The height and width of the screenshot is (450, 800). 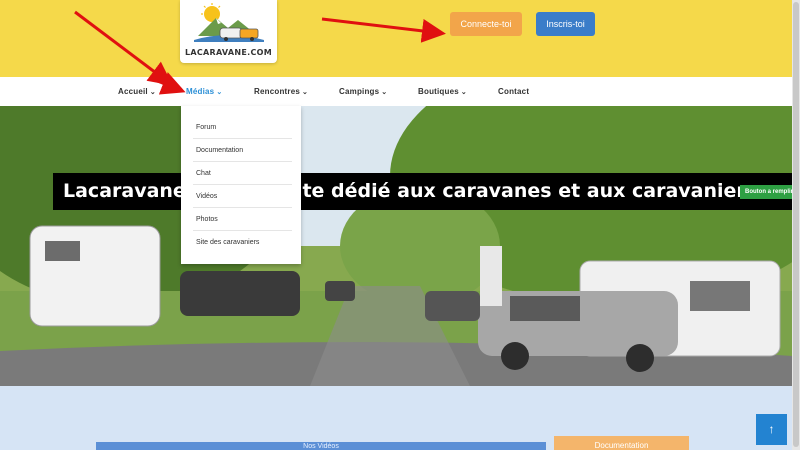 What do you see at coordinates (621, 443) in the screenshot?
I see `documentation-card: Documentation` at bounding box center [621, 443].